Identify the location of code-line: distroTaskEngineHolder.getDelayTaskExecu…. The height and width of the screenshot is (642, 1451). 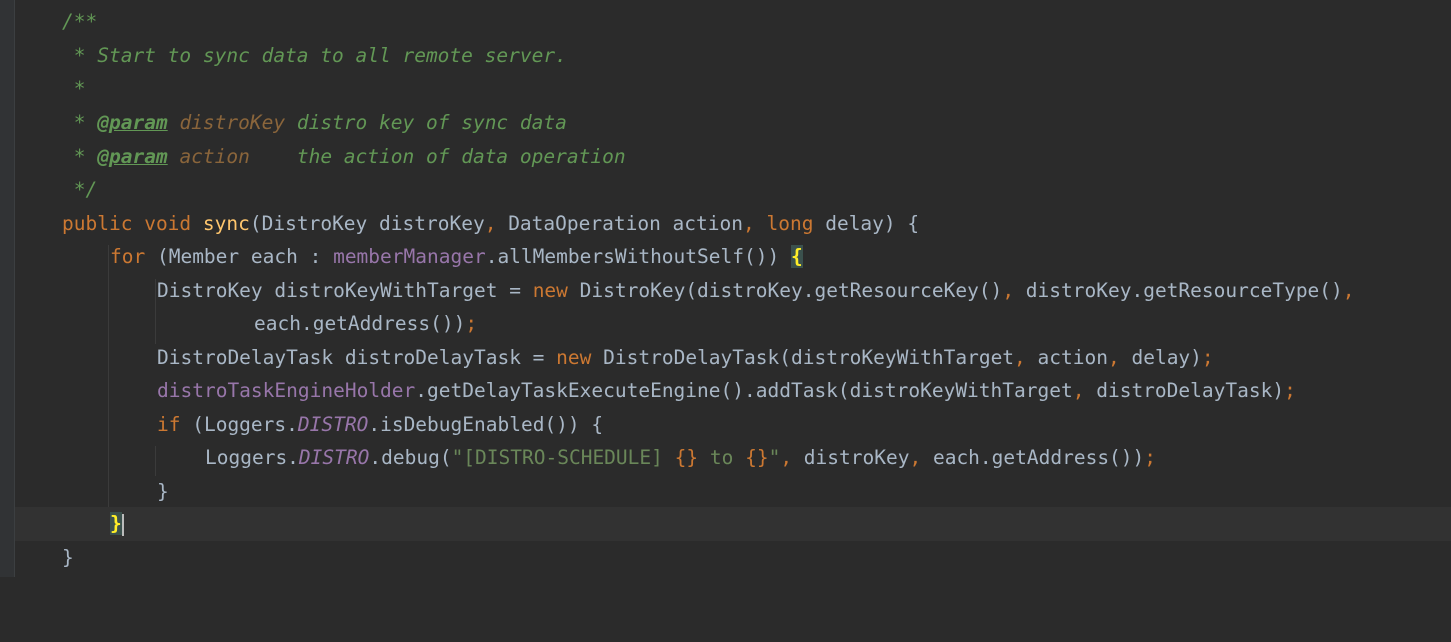
(733, 391).